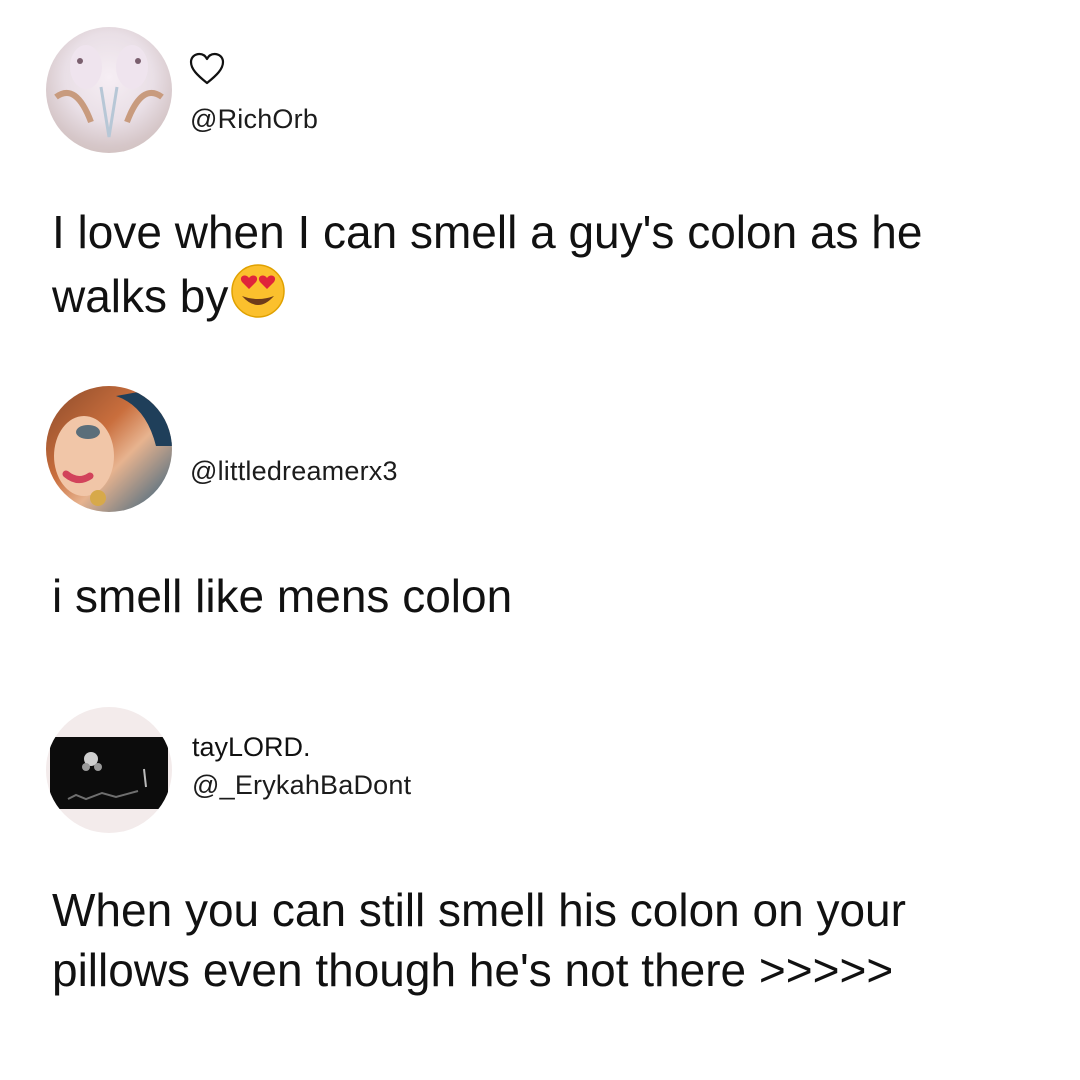 This screenshot has height=1080, width=1080. I want to click on smiling-face-with-heart-eyes-icon, so click(258, 298).